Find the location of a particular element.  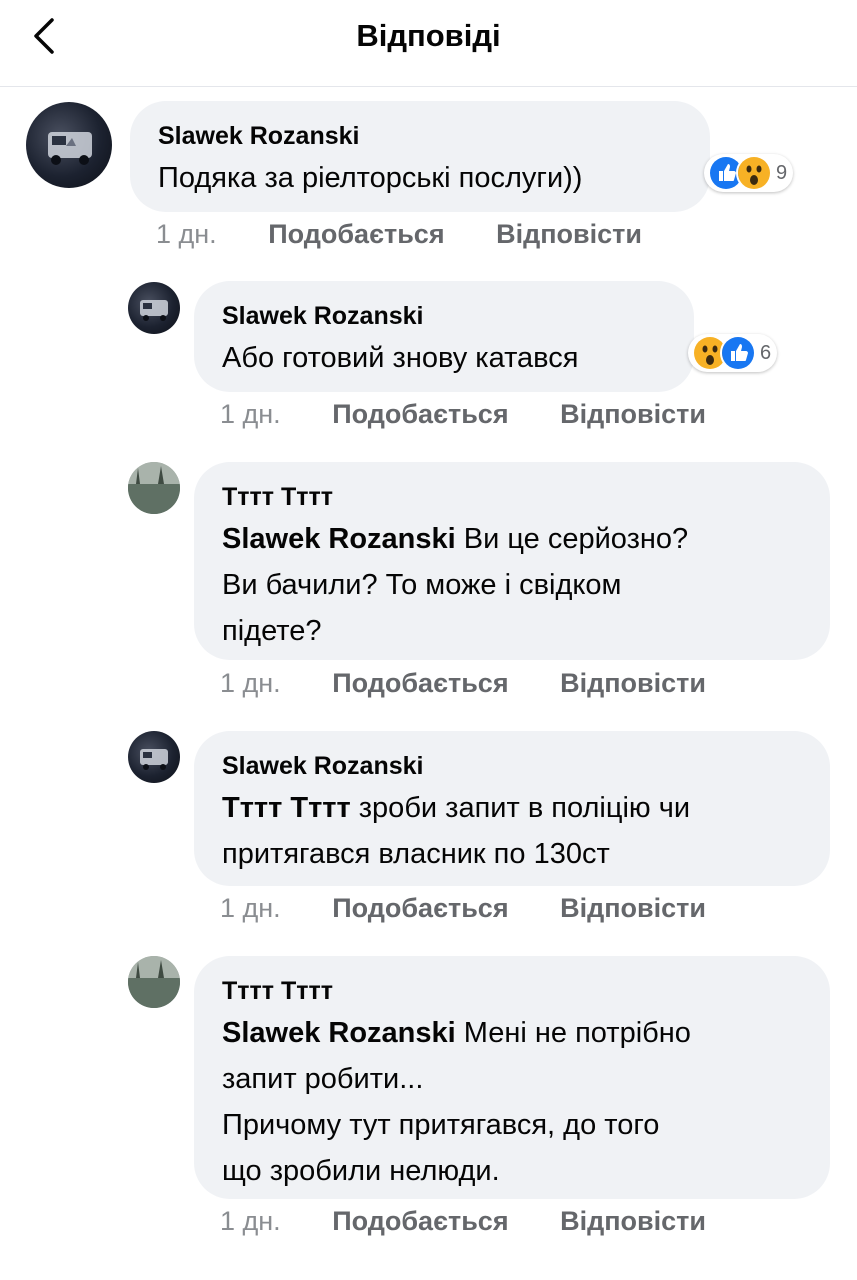

top-bar: Відповіді is located at coordinates (428, 43).